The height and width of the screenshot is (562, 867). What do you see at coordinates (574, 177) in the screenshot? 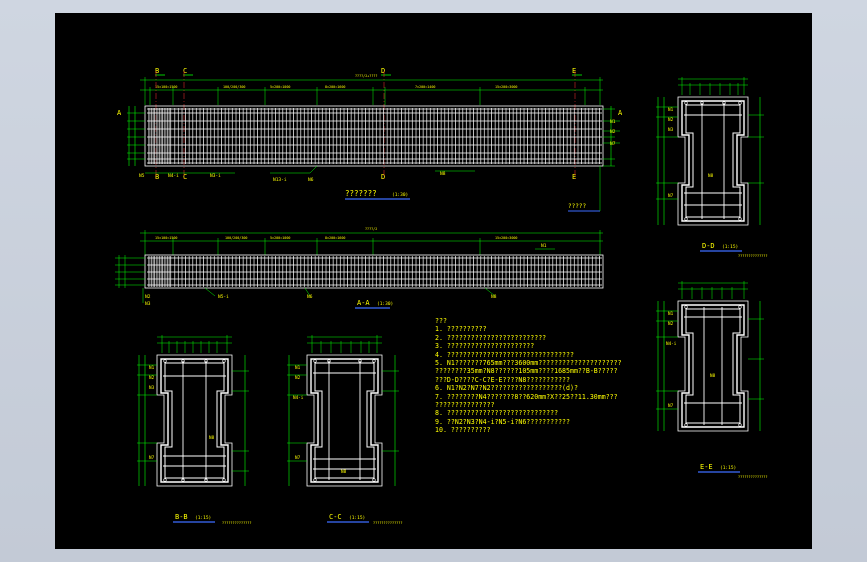
I see `section-mark-e-bottom: E` at bounding box center [574, 177].